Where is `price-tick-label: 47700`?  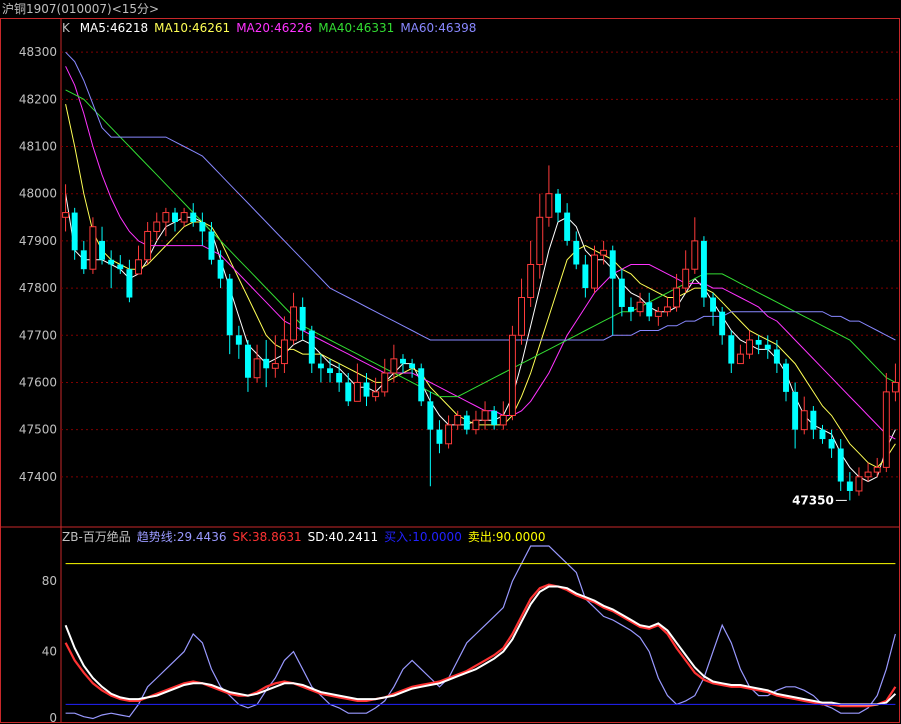 price-tick-label: 47700 is located at coordinates (38, 335).